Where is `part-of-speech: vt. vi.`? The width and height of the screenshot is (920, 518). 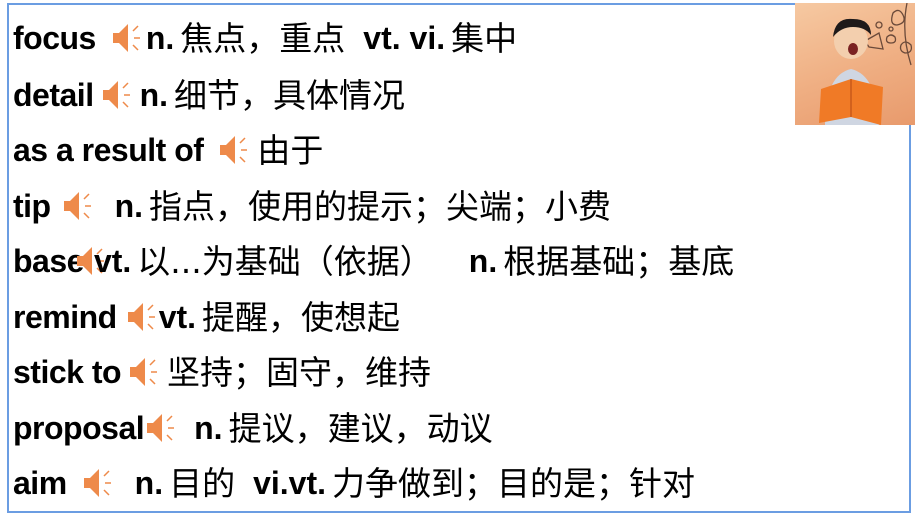
part-of-speech: vt. vi. is located at coordinates (404, 38).